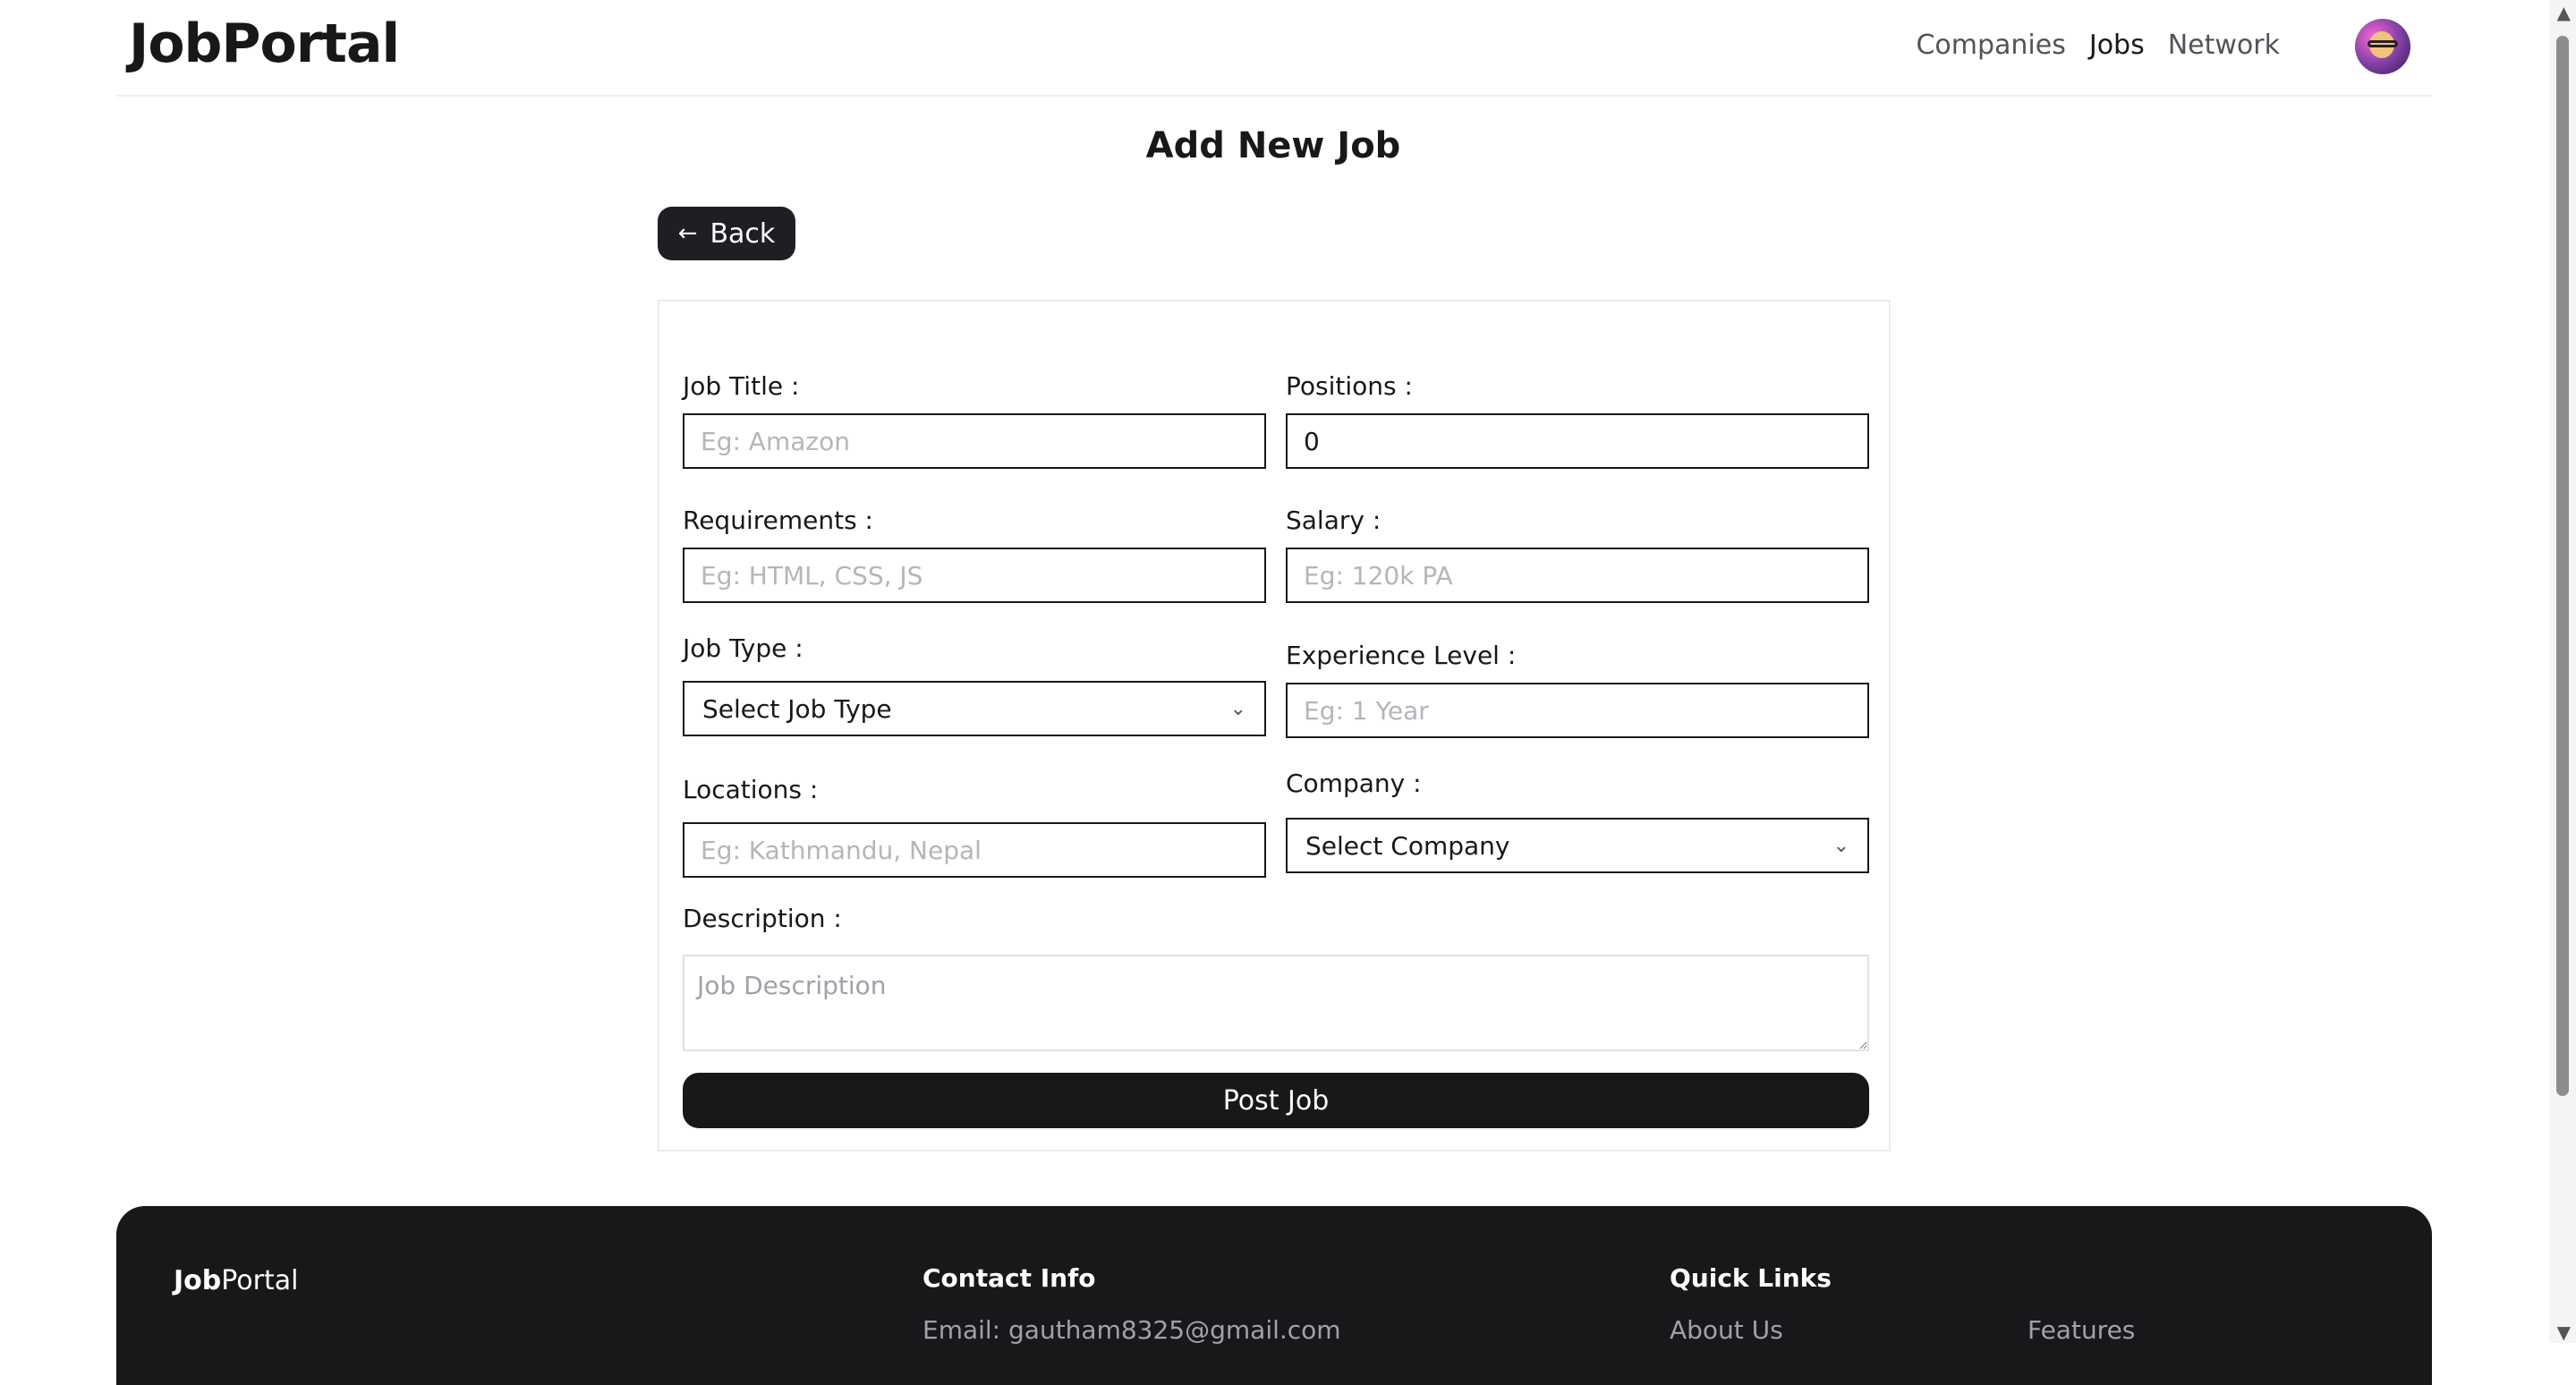 This screenshot has height=1385, width=2576. I want to click on positions-input, so click(1577, 441).